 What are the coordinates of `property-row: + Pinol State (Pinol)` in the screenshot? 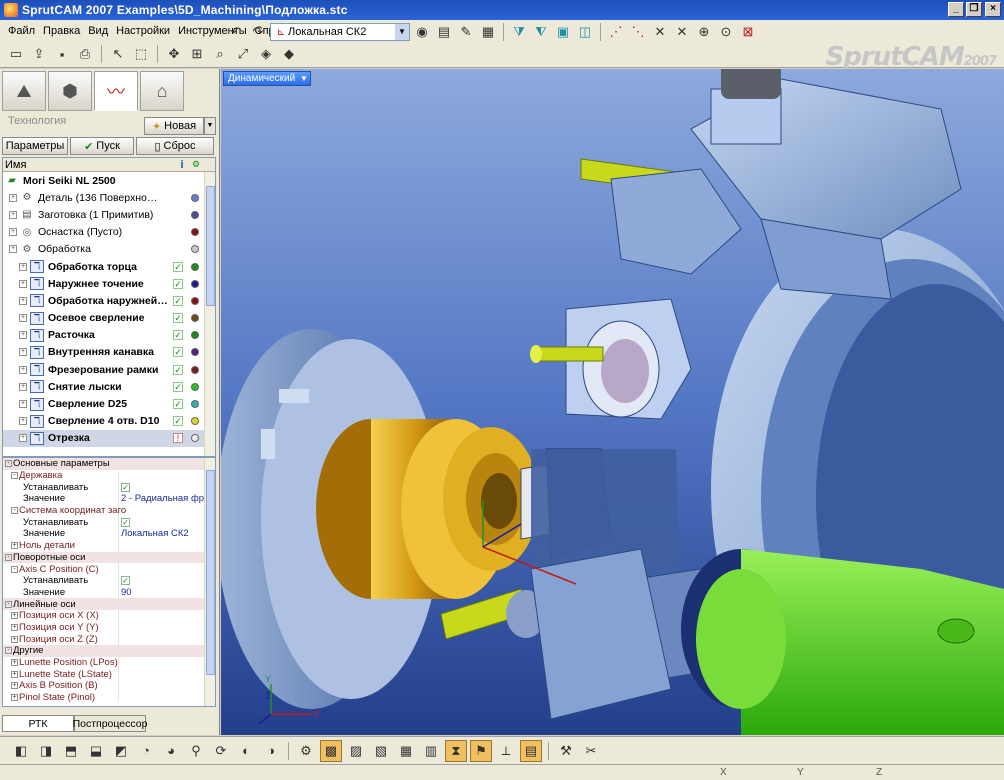 It's located at (109, 698).